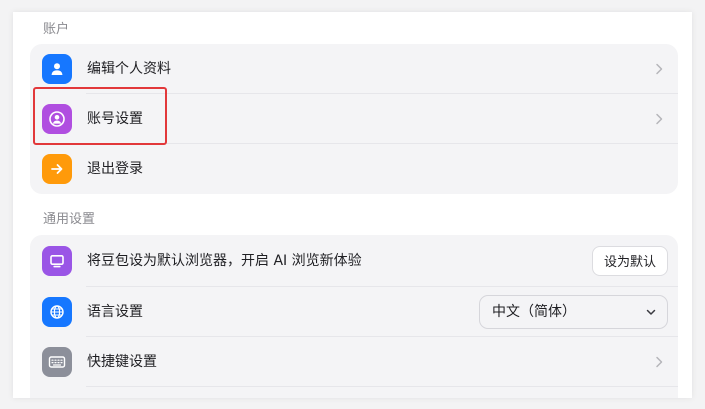 The height and width of the screenshot is (409, 705). I want to click on section-title-account: 账户, so click(56, 29).